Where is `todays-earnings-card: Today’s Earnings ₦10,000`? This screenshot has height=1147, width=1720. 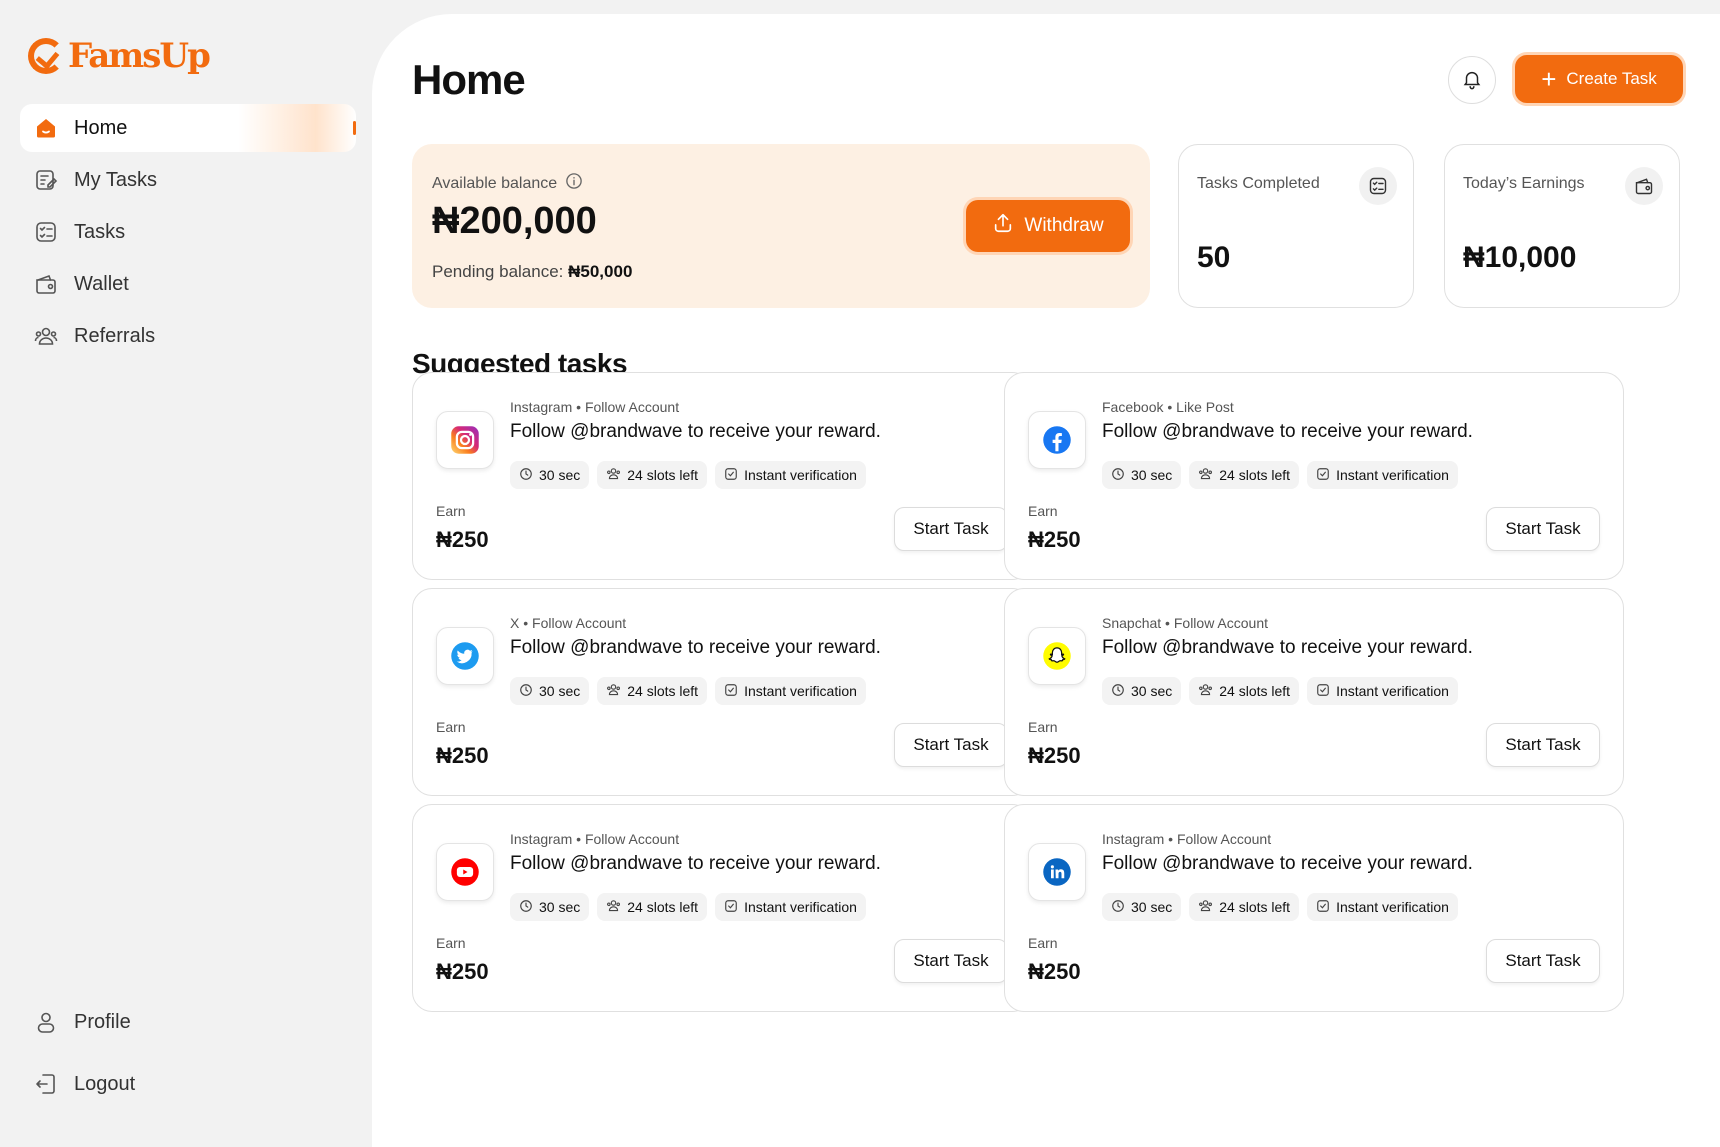
todays-earnings-card: Today’s Earnings ₦10,000 is located at coordinates (1562, 226).